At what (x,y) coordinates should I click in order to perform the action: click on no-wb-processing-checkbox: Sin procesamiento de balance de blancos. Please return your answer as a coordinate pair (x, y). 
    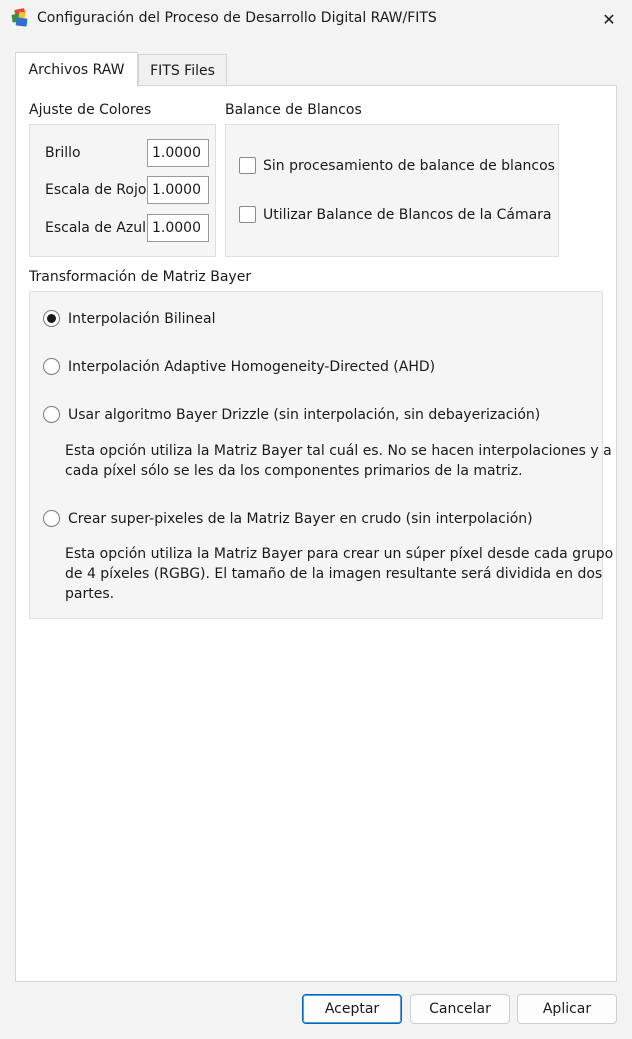
    Looking at the image, I should click on (397, 165).